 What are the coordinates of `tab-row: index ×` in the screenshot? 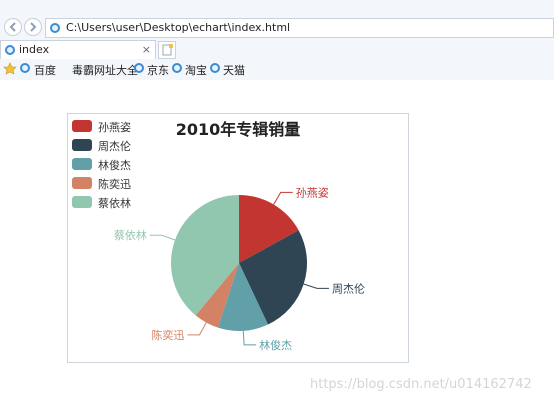 It's located at (277, 50).